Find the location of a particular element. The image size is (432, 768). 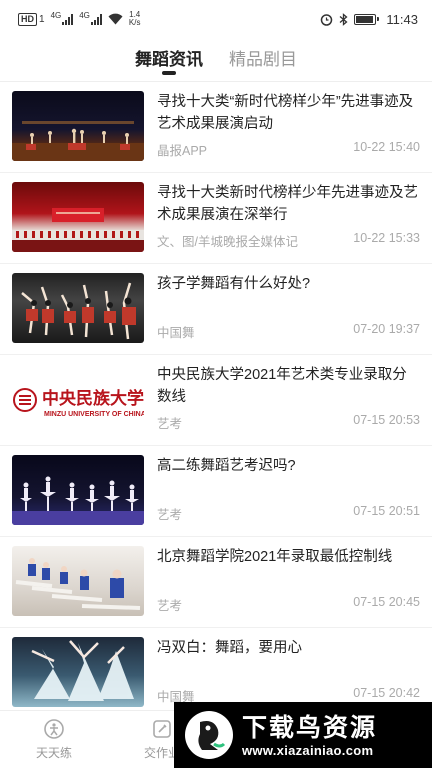

tab-dance-news-label: 舞蹈资讯 is located at coordinates (169, 59).